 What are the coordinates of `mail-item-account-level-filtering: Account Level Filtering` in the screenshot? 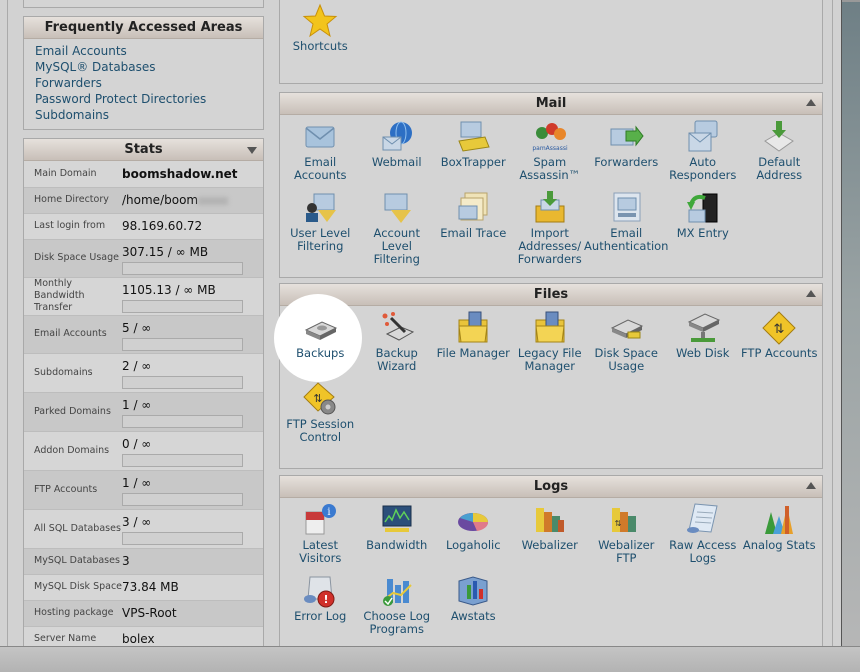 It's located at (397, 226).